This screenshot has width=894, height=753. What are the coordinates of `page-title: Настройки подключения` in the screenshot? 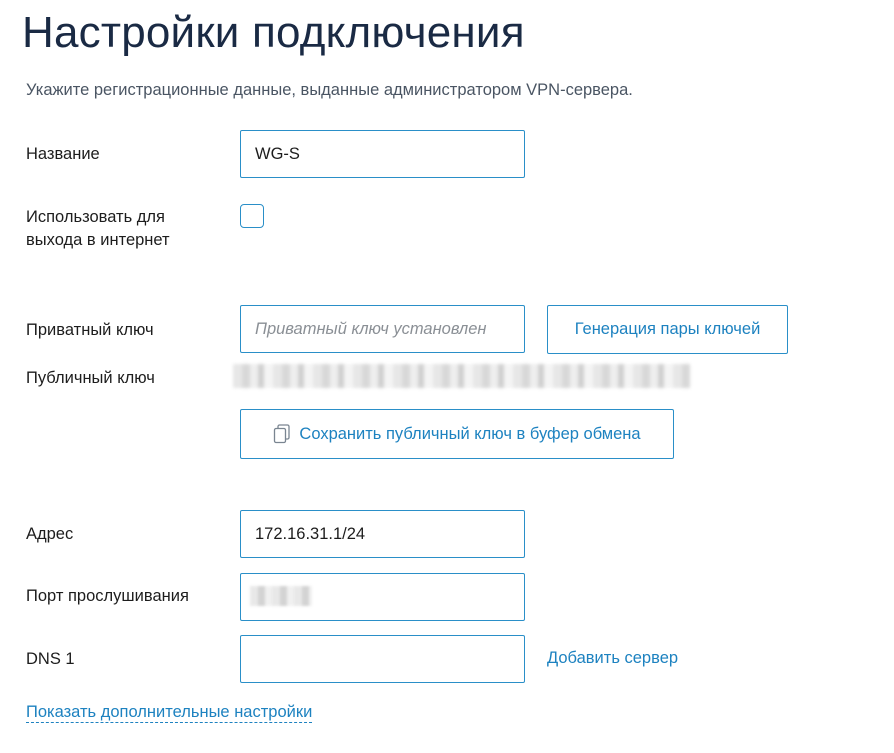 It's located at (273, 32).